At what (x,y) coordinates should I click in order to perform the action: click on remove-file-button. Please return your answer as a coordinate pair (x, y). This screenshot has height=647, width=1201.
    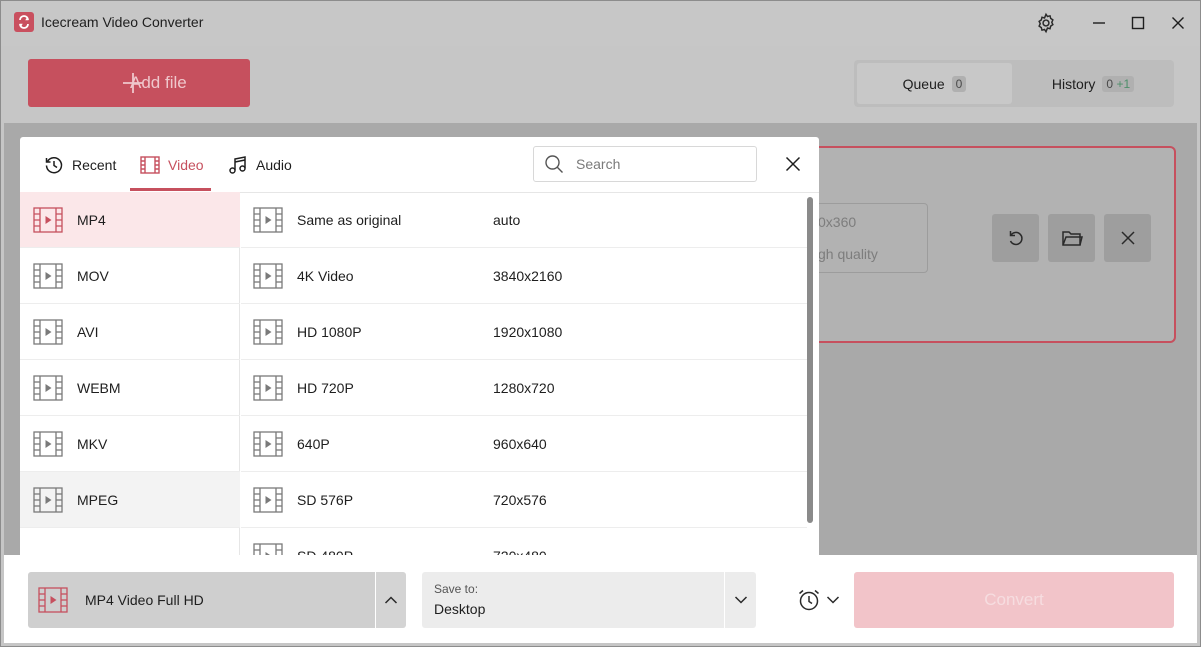
    Looking at the image, I should click on (1127, 238).